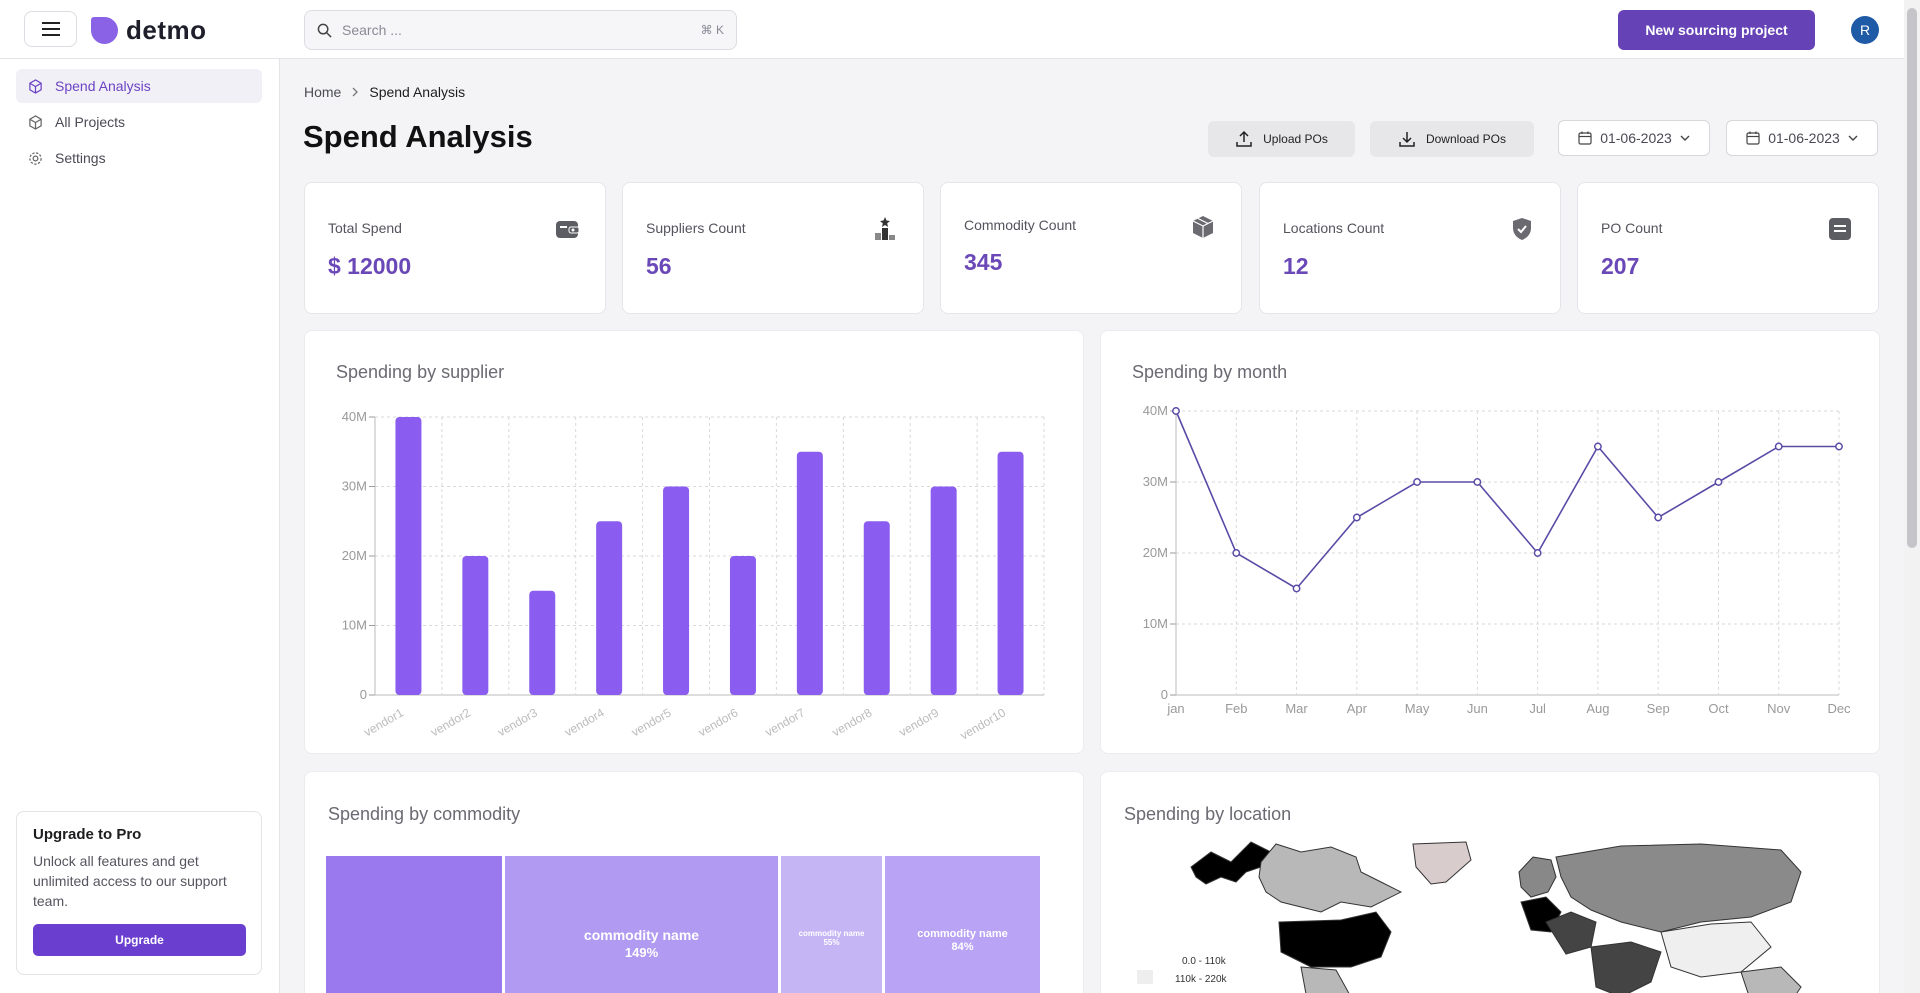 The image size is (1920, 993). I want to click on menu-toggle-button, so click(50, 29).